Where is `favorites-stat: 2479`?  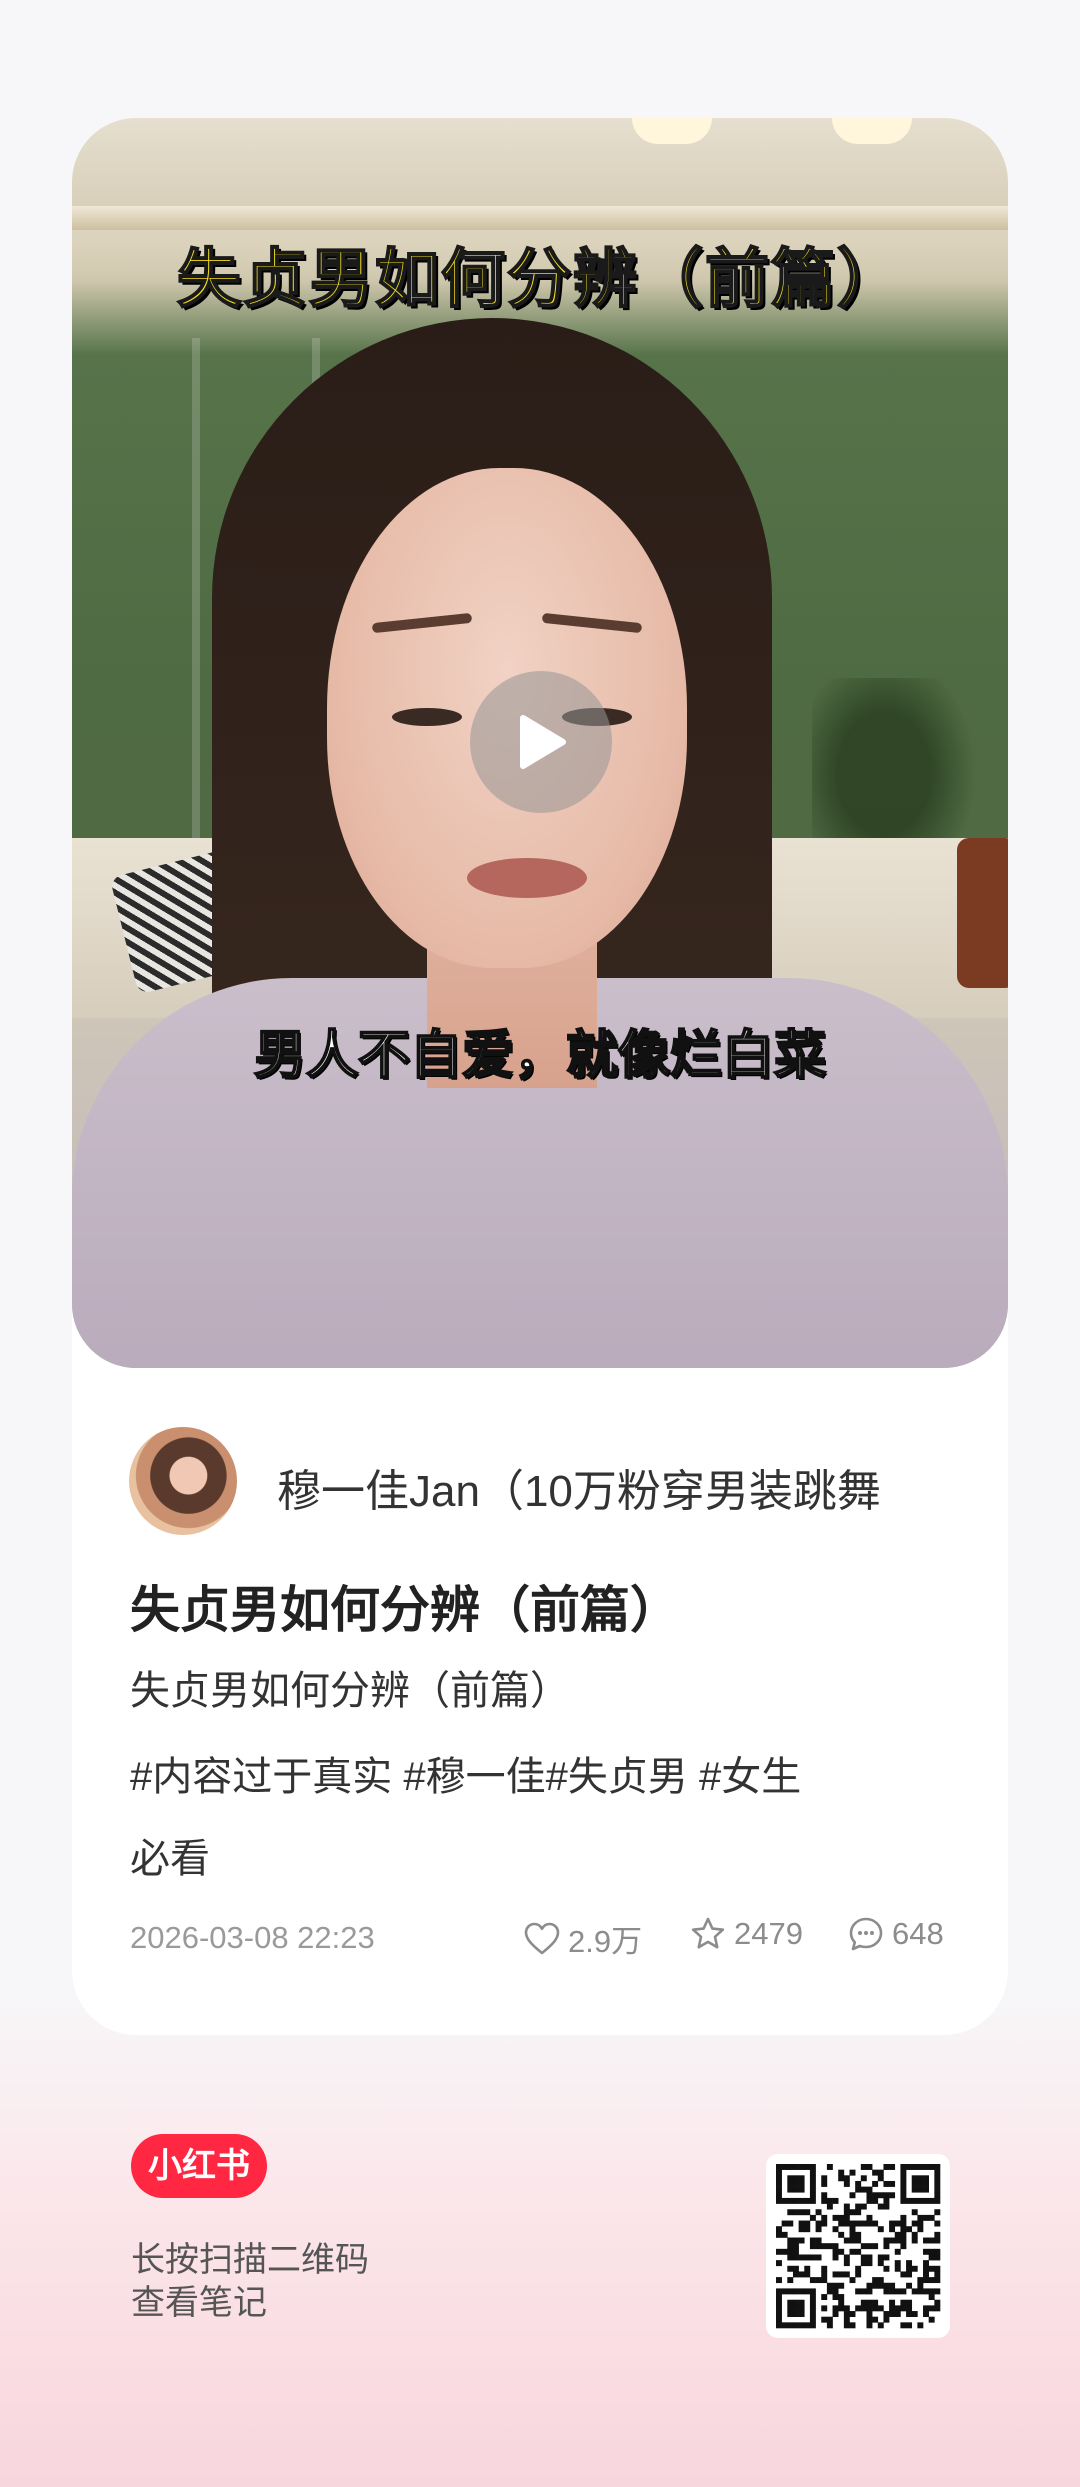 favorites-stat: 2479 is located at coordinates (746, 1934).